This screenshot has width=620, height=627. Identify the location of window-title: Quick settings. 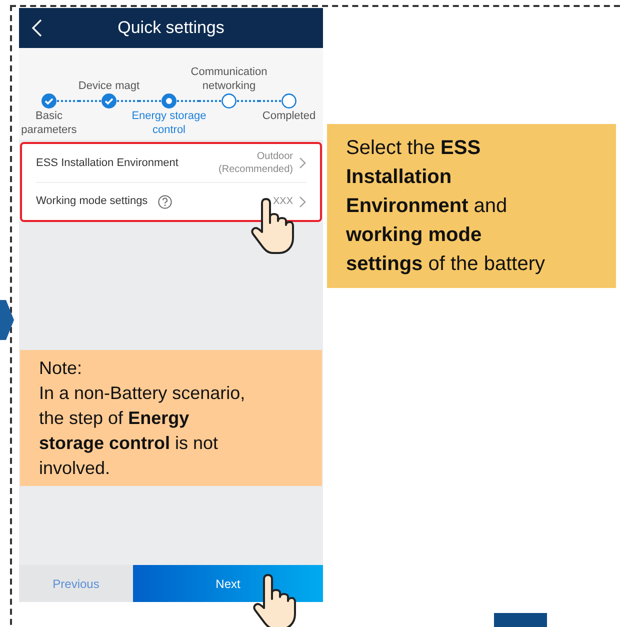
(171, 28).